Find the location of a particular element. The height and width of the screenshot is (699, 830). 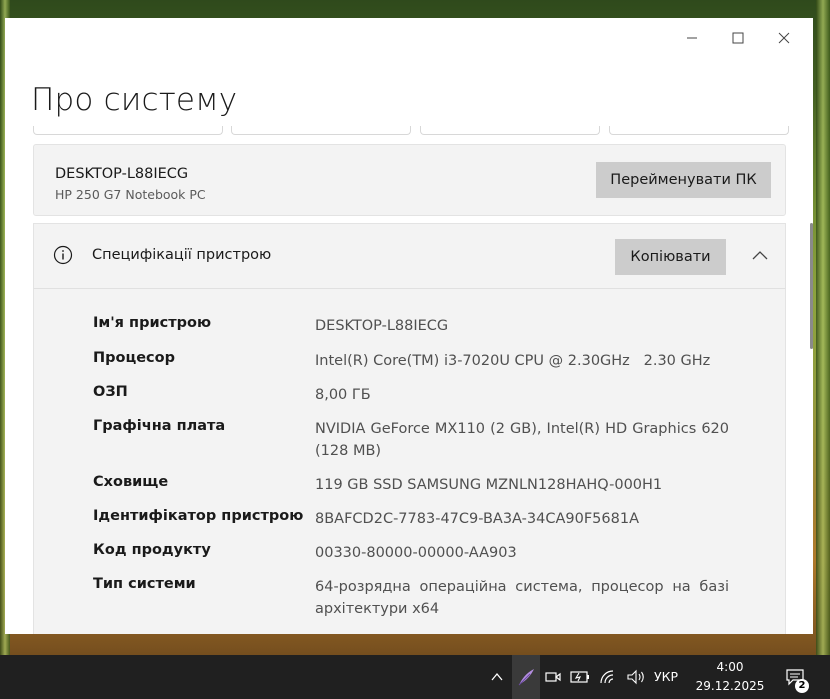

copy-button: Копіювати is located at coordinates (670, 257).